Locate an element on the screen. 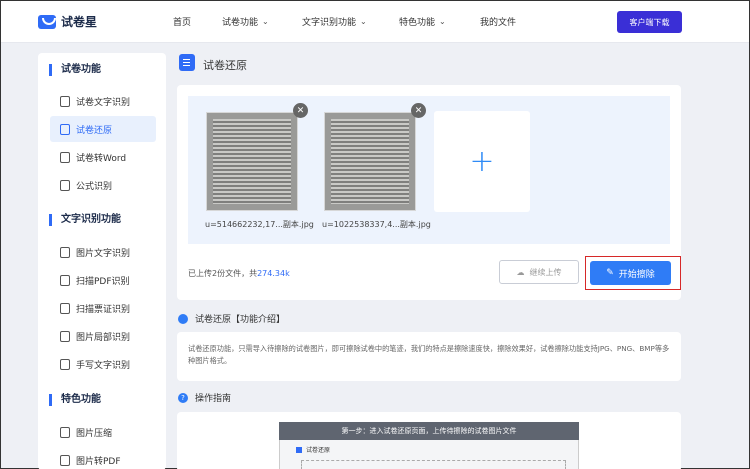 This screenshot has width=750, height=469. sidebar-item-exam-restore: 试卷还原 is located at coordinates (103, 129).